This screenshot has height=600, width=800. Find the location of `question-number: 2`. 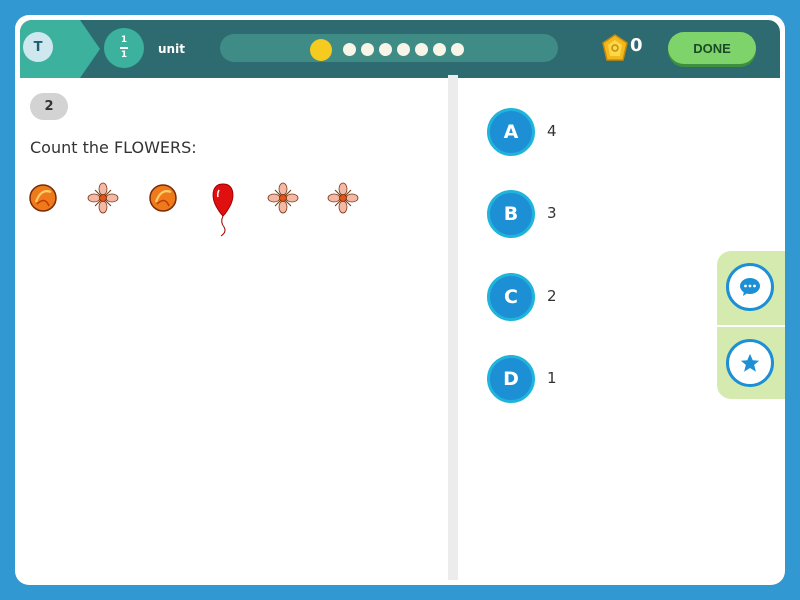

question-number: 2 is located at coordinates (49, 106).